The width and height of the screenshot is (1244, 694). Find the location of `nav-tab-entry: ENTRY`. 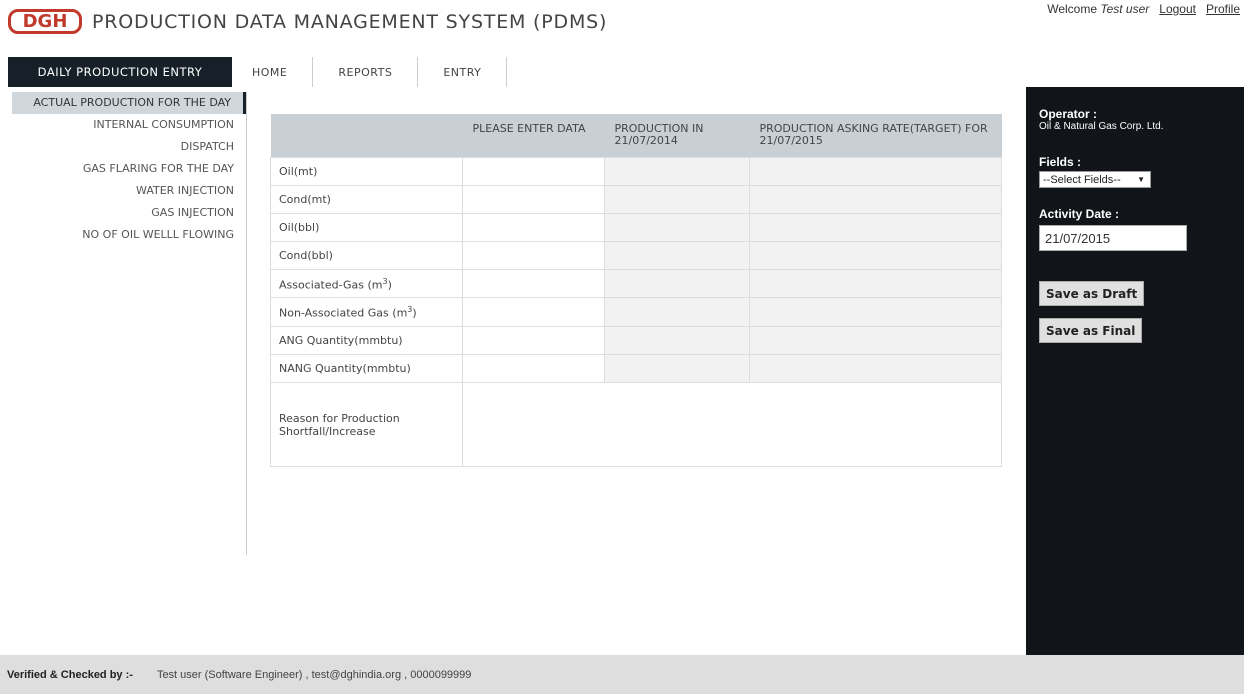

nav-tab-entry: ENTRY is located at coordinates (463, 72).